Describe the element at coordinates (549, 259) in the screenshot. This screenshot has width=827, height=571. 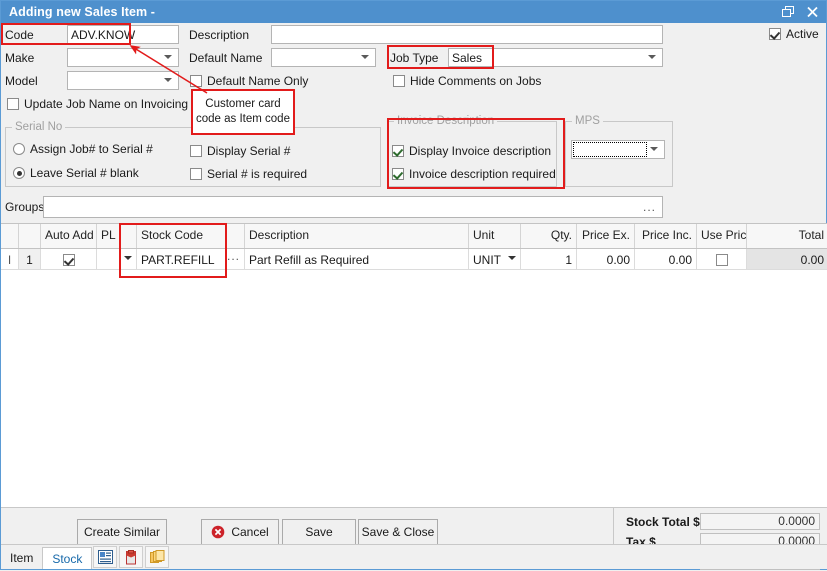
I see `row-qty-cell: 1` at that location.